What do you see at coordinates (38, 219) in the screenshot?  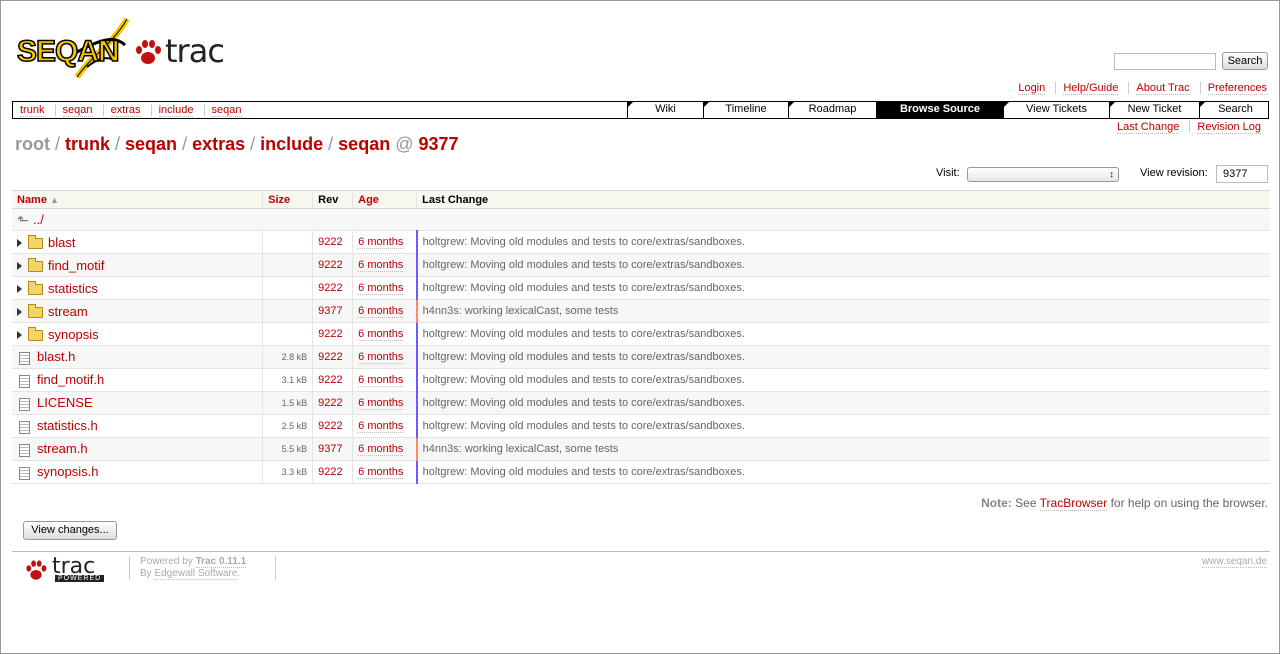 I see `parent-dir-link: ../` at bounding box center [38, 219].